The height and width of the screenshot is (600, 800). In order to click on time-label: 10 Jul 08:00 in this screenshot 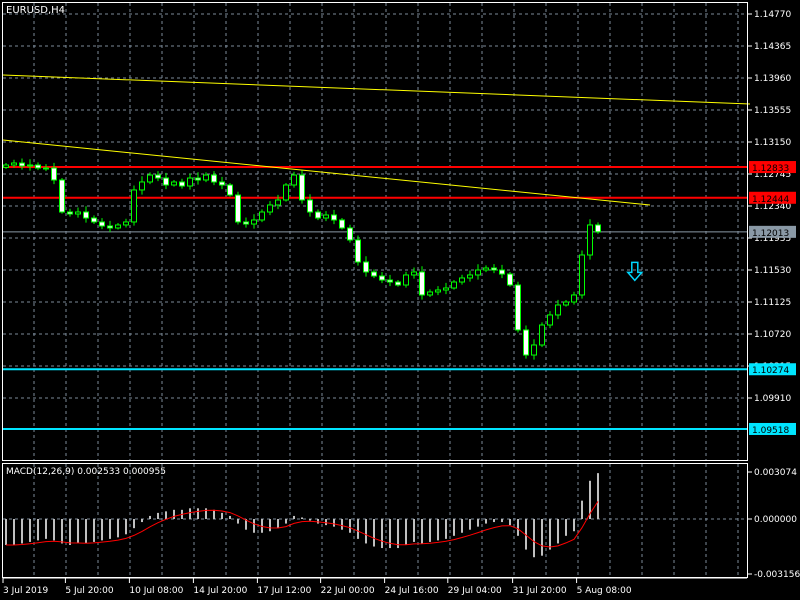, I will do `click(156, 591)`.